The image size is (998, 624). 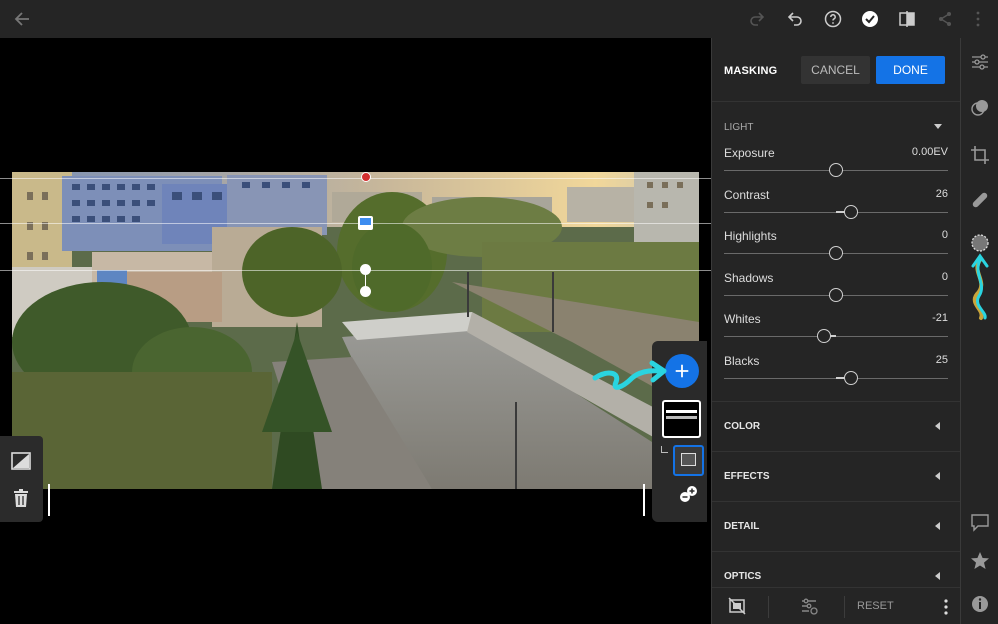 I want to click on chevron-down-icon, so click(x=938, y=126).